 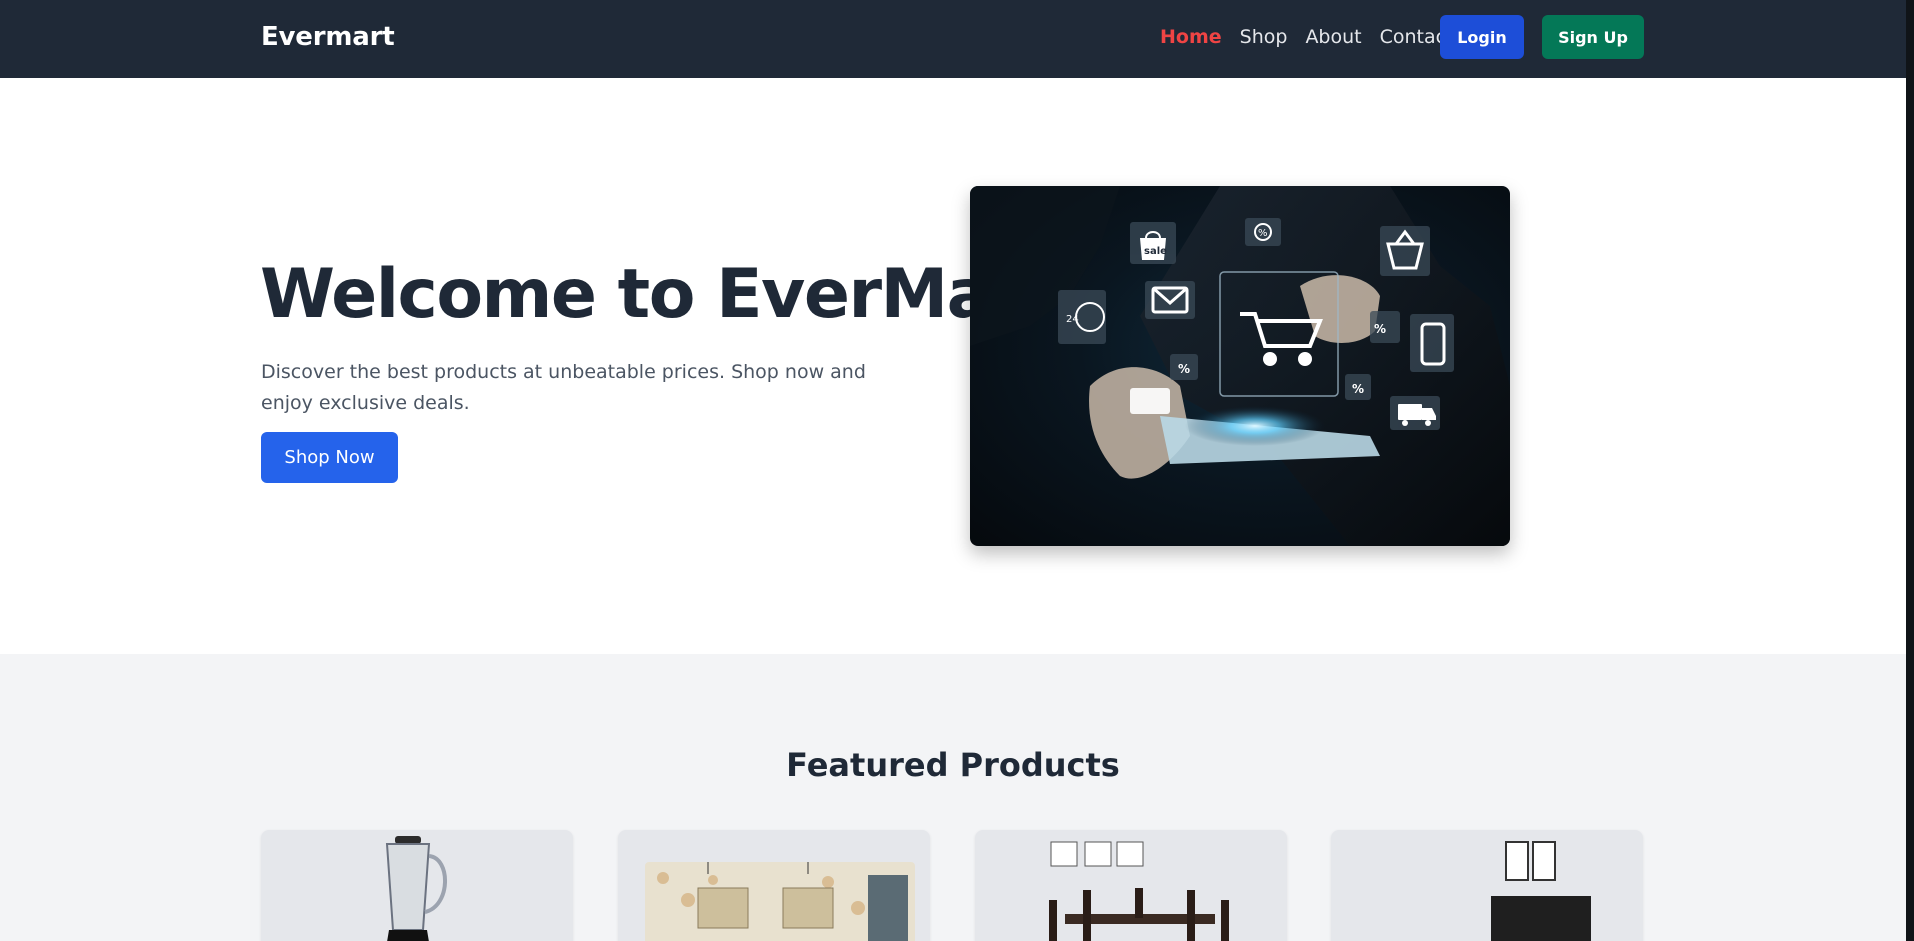 I want to click on product-card-blender, so click(x=417, y=885).